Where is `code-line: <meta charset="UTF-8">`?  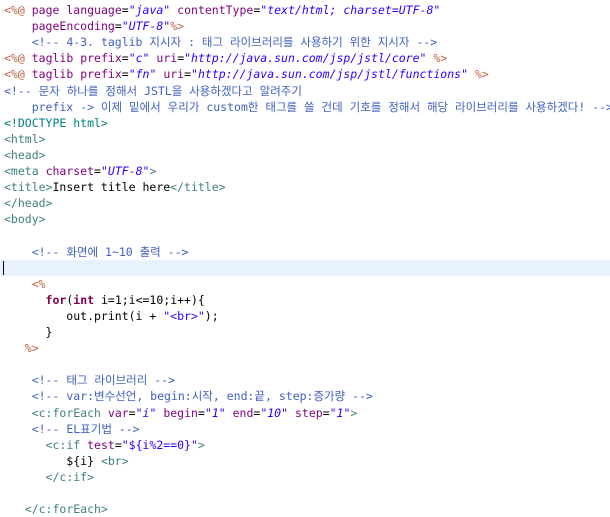
code-line: <meta charset="UTF-8"> is located at coordinates (80, 171).